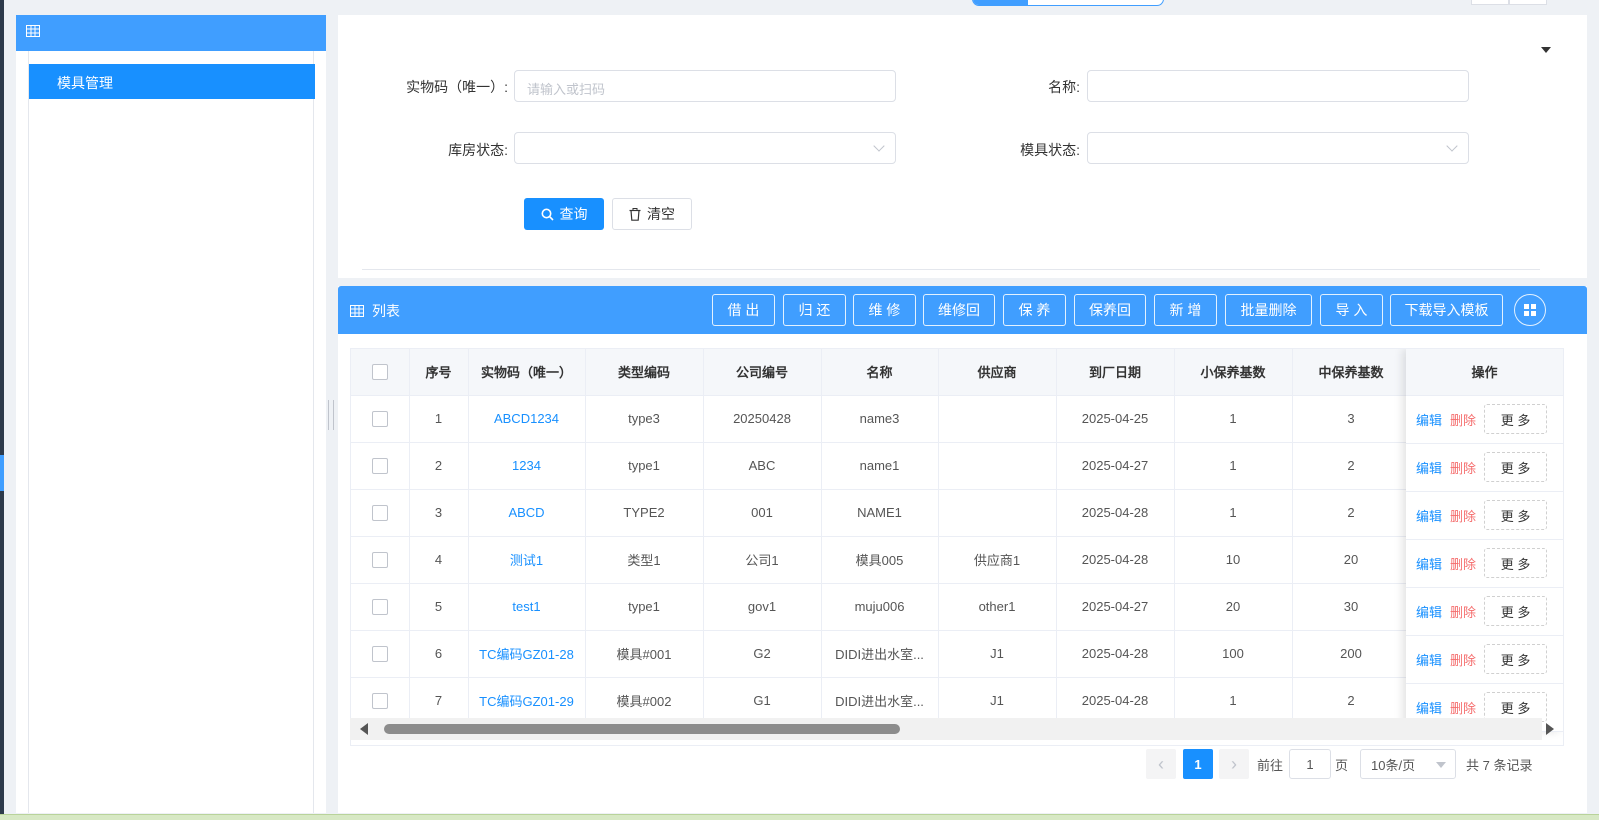  Describe the element at coordinates (364, 729) in the screenshot. I see `scroll-left-arrow-icon` at that location.